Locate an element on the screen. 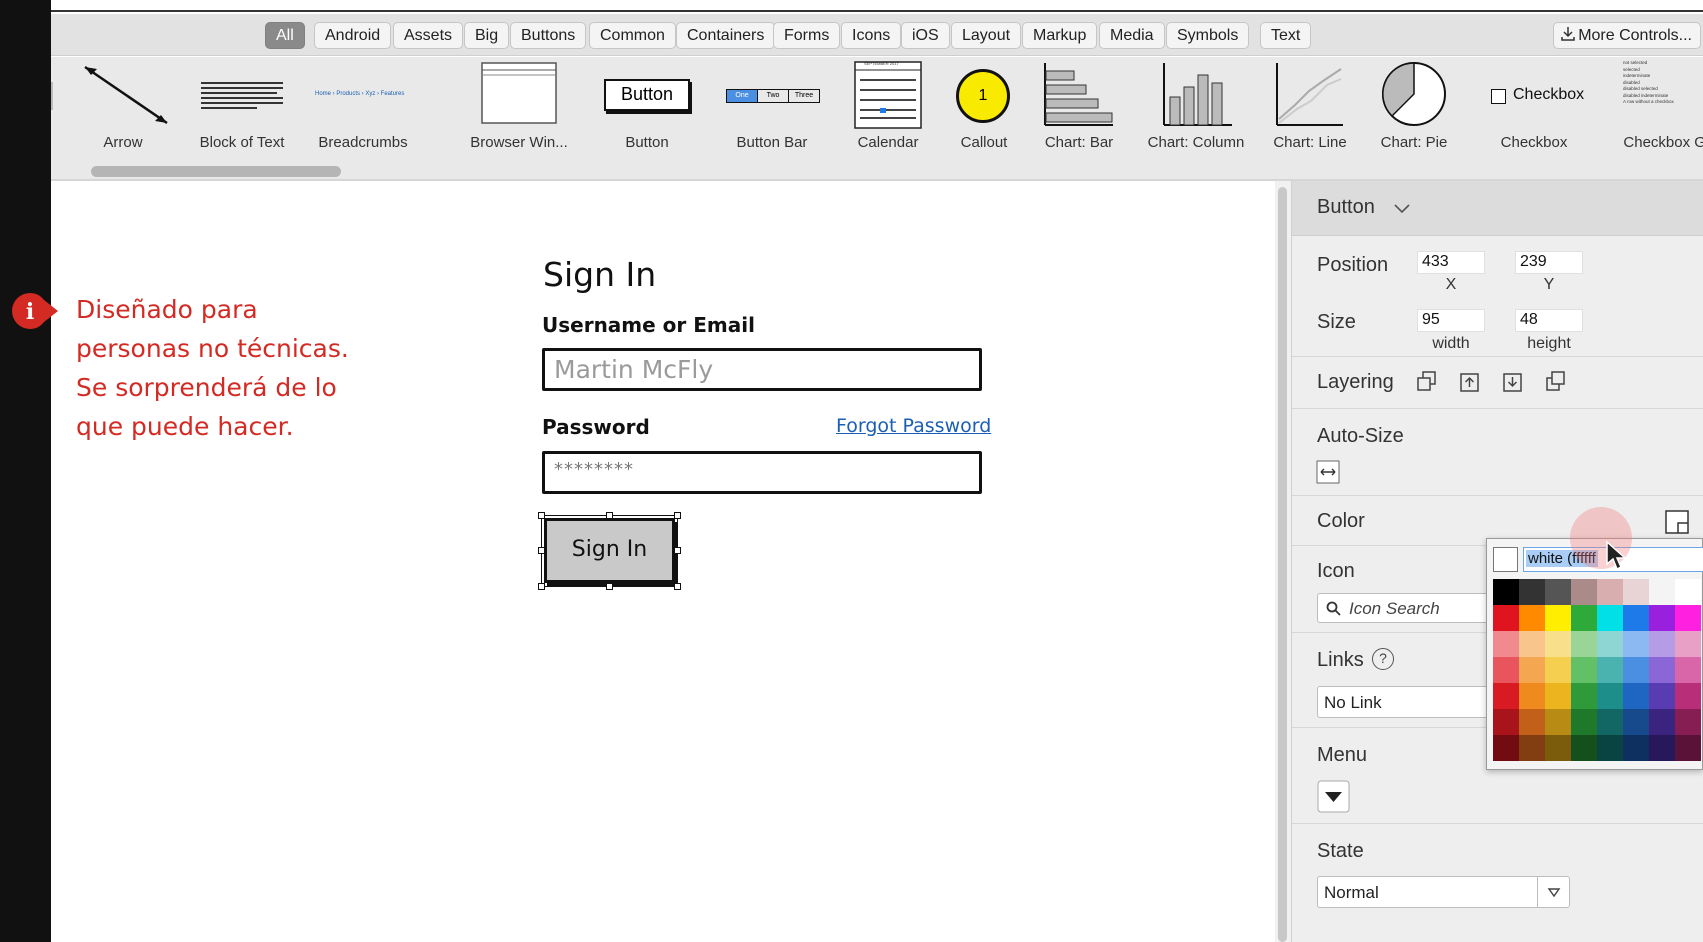 The width and height of the screenshot is (1703, 942). position-x-input: 433 is located at coordinates (1451, 262).